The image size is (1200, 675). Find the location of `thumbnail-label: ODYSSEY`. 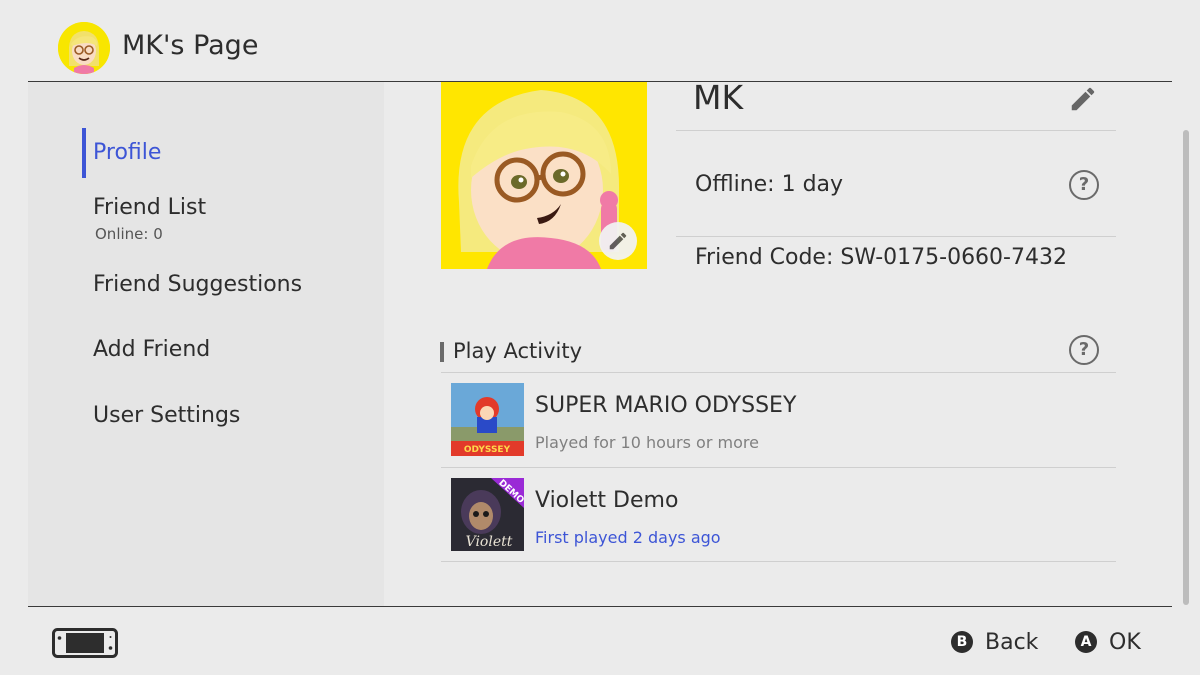

thumbnail-label: ODYSSEY is located at coordinates (487, 450).